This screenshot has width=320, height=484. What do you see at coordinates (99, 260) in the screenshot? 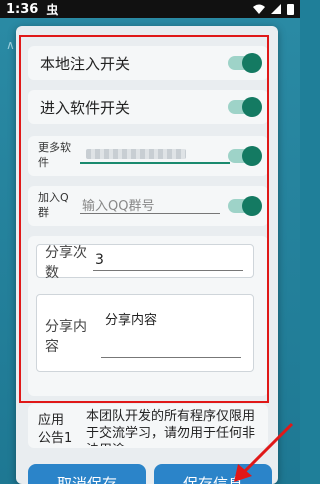
I see `share-count-value: 3` at bounding box center [99, 260].